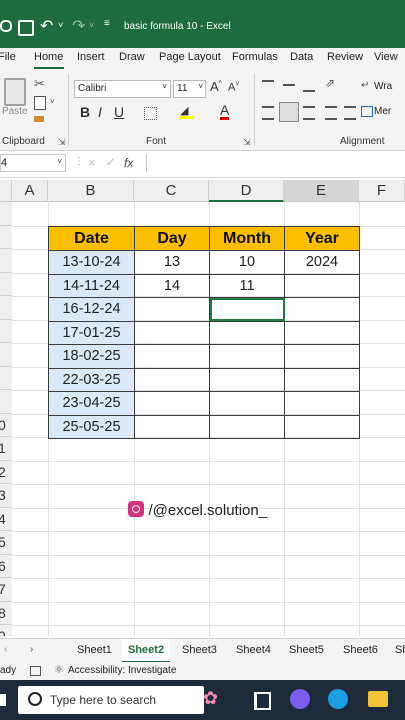  Describe the element at coordinates (128, 163) in the screenshot. I see `insert-function-icon: fx` at that location.